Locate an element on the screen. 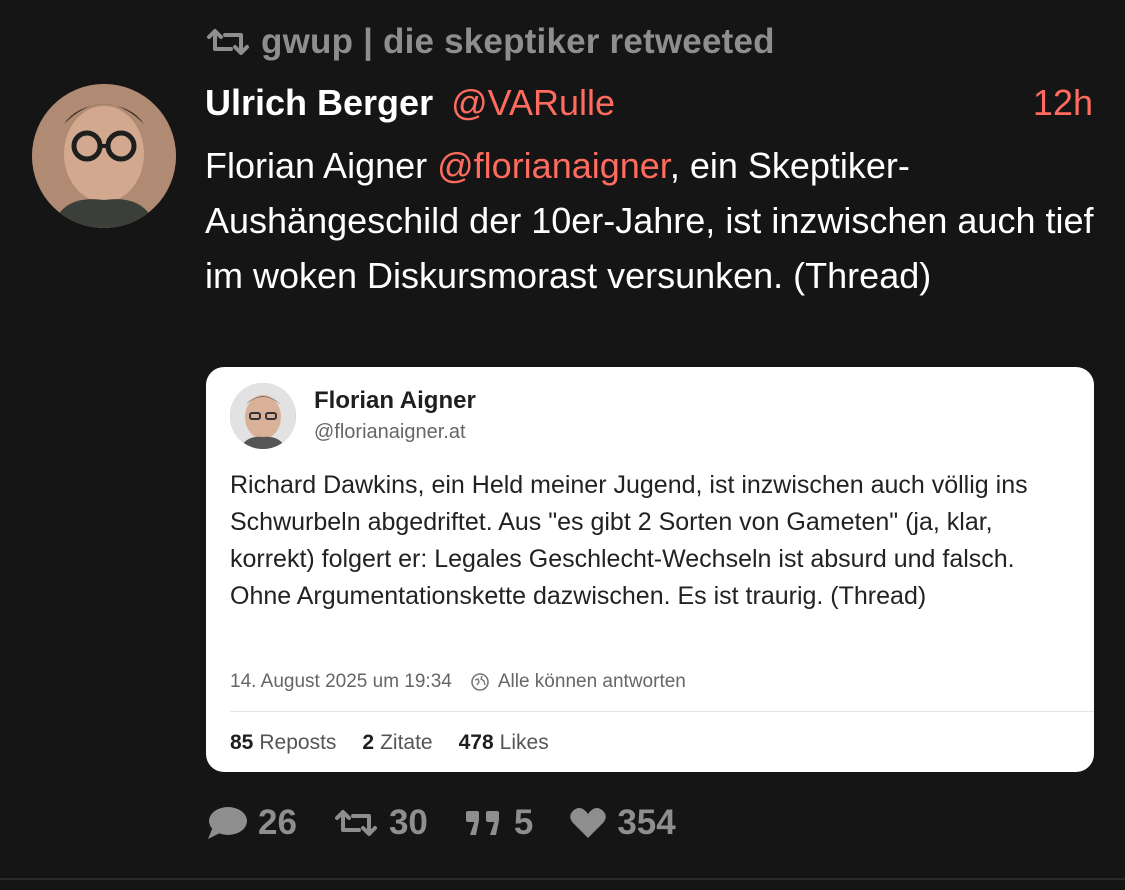  heart-icon is located at coordinates (588, 823).